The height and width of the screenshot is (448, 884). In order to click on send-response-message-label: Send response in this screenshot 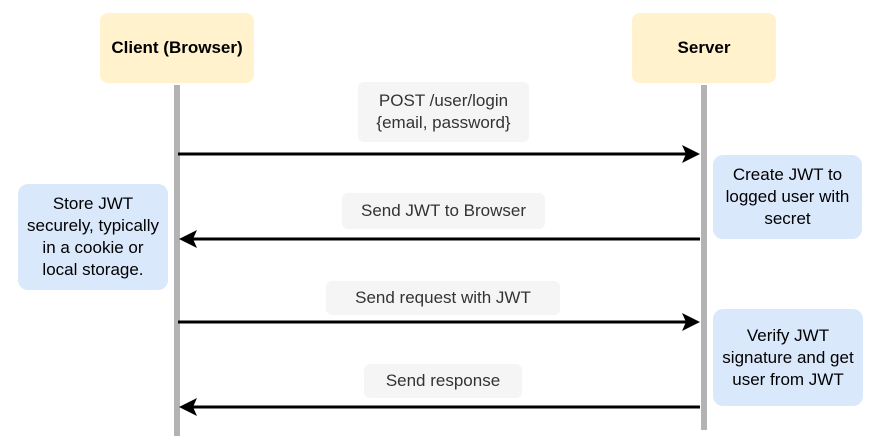, I will do `click(443, 381)`.